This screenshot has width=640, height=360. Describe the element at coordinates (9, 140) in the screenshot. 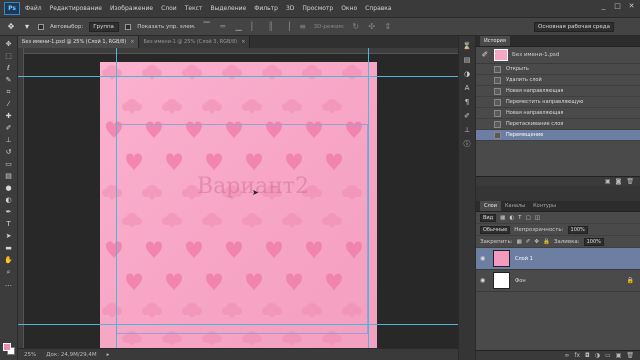

I see `clone-stamp-tool-icon: ⊥` at that location.